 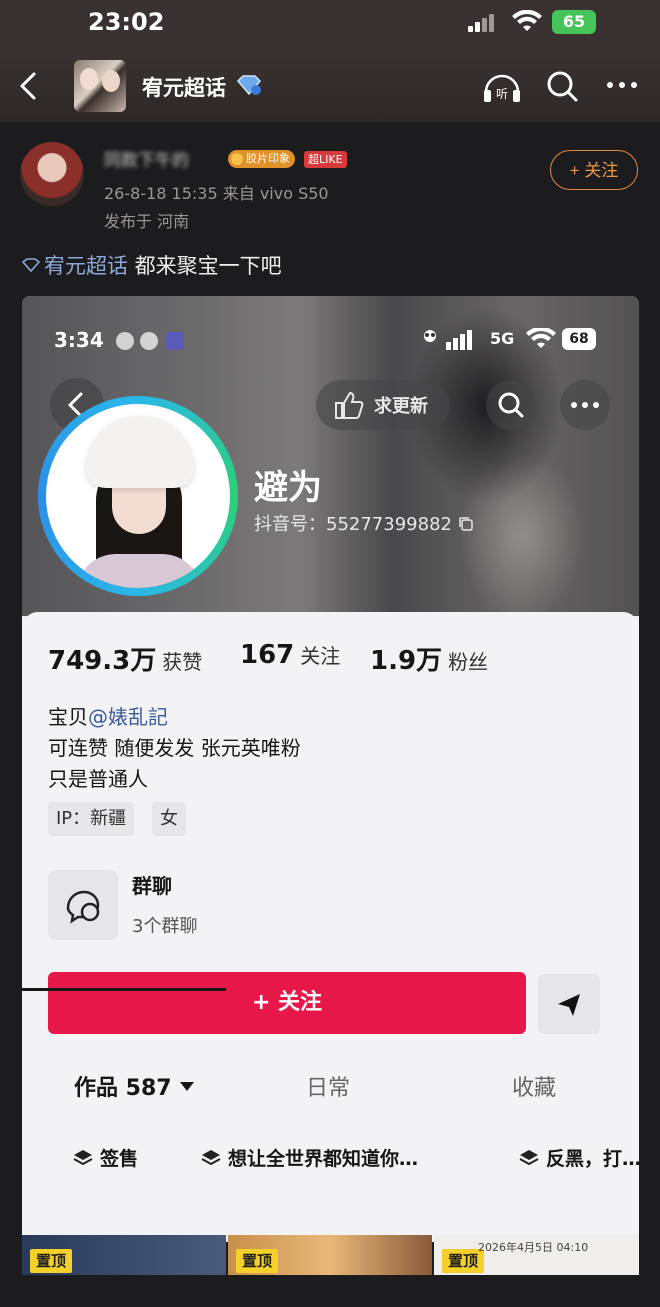 I want to click on diamond-icon, so click(x=31, y=265).